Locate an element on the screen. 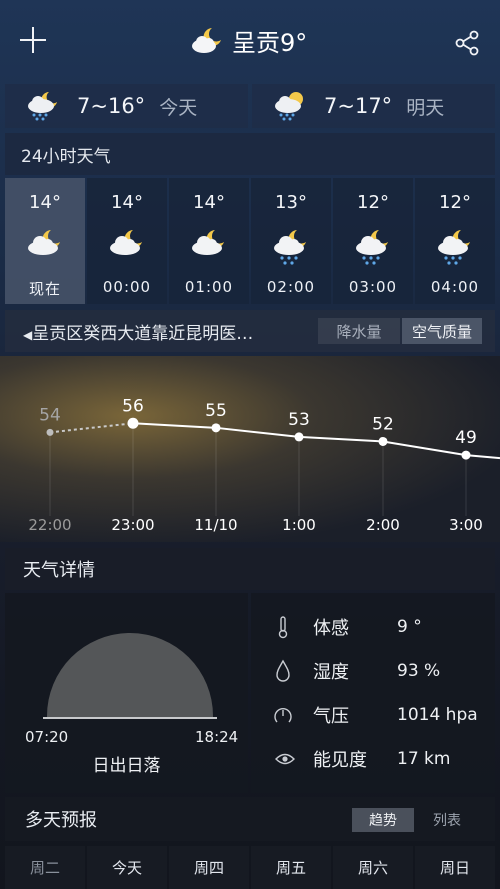  hour-cell: 13° 02:00 is located at coordinates (291, 241).